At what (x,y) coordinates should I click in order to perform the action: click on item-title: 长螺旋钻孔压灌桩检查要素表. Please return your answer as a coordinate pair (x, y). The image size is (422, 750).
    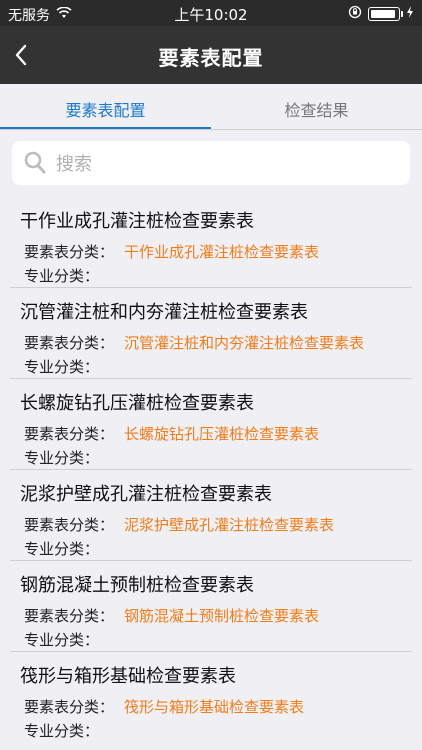
    Looking at the image, I should click on (137, 403).